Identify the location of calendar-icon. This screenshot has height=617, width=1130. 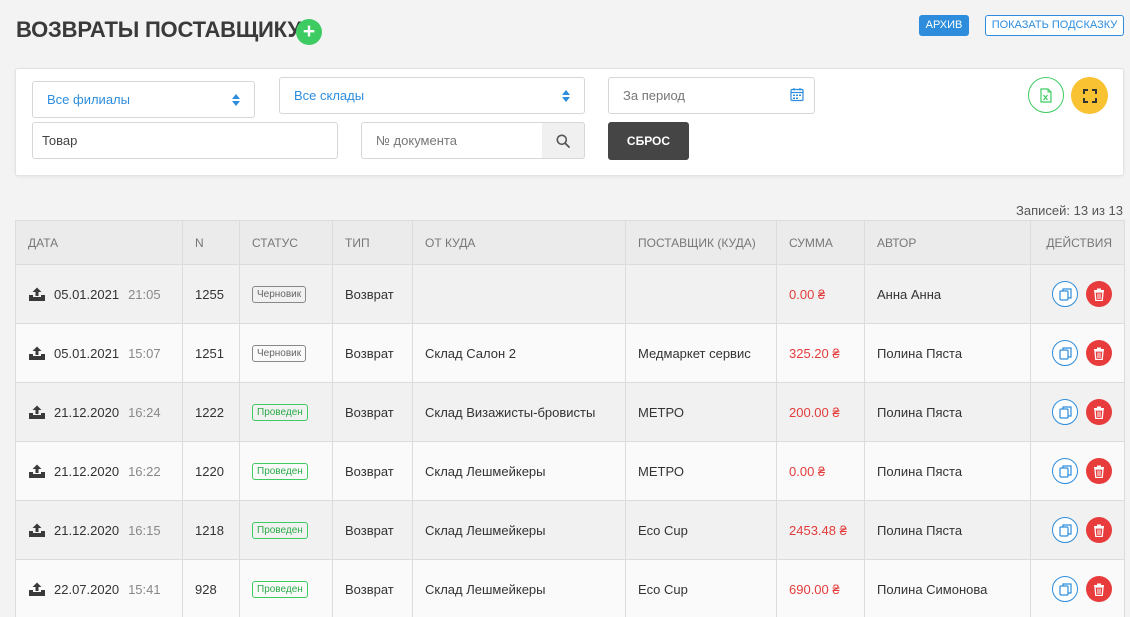
(797, 95).